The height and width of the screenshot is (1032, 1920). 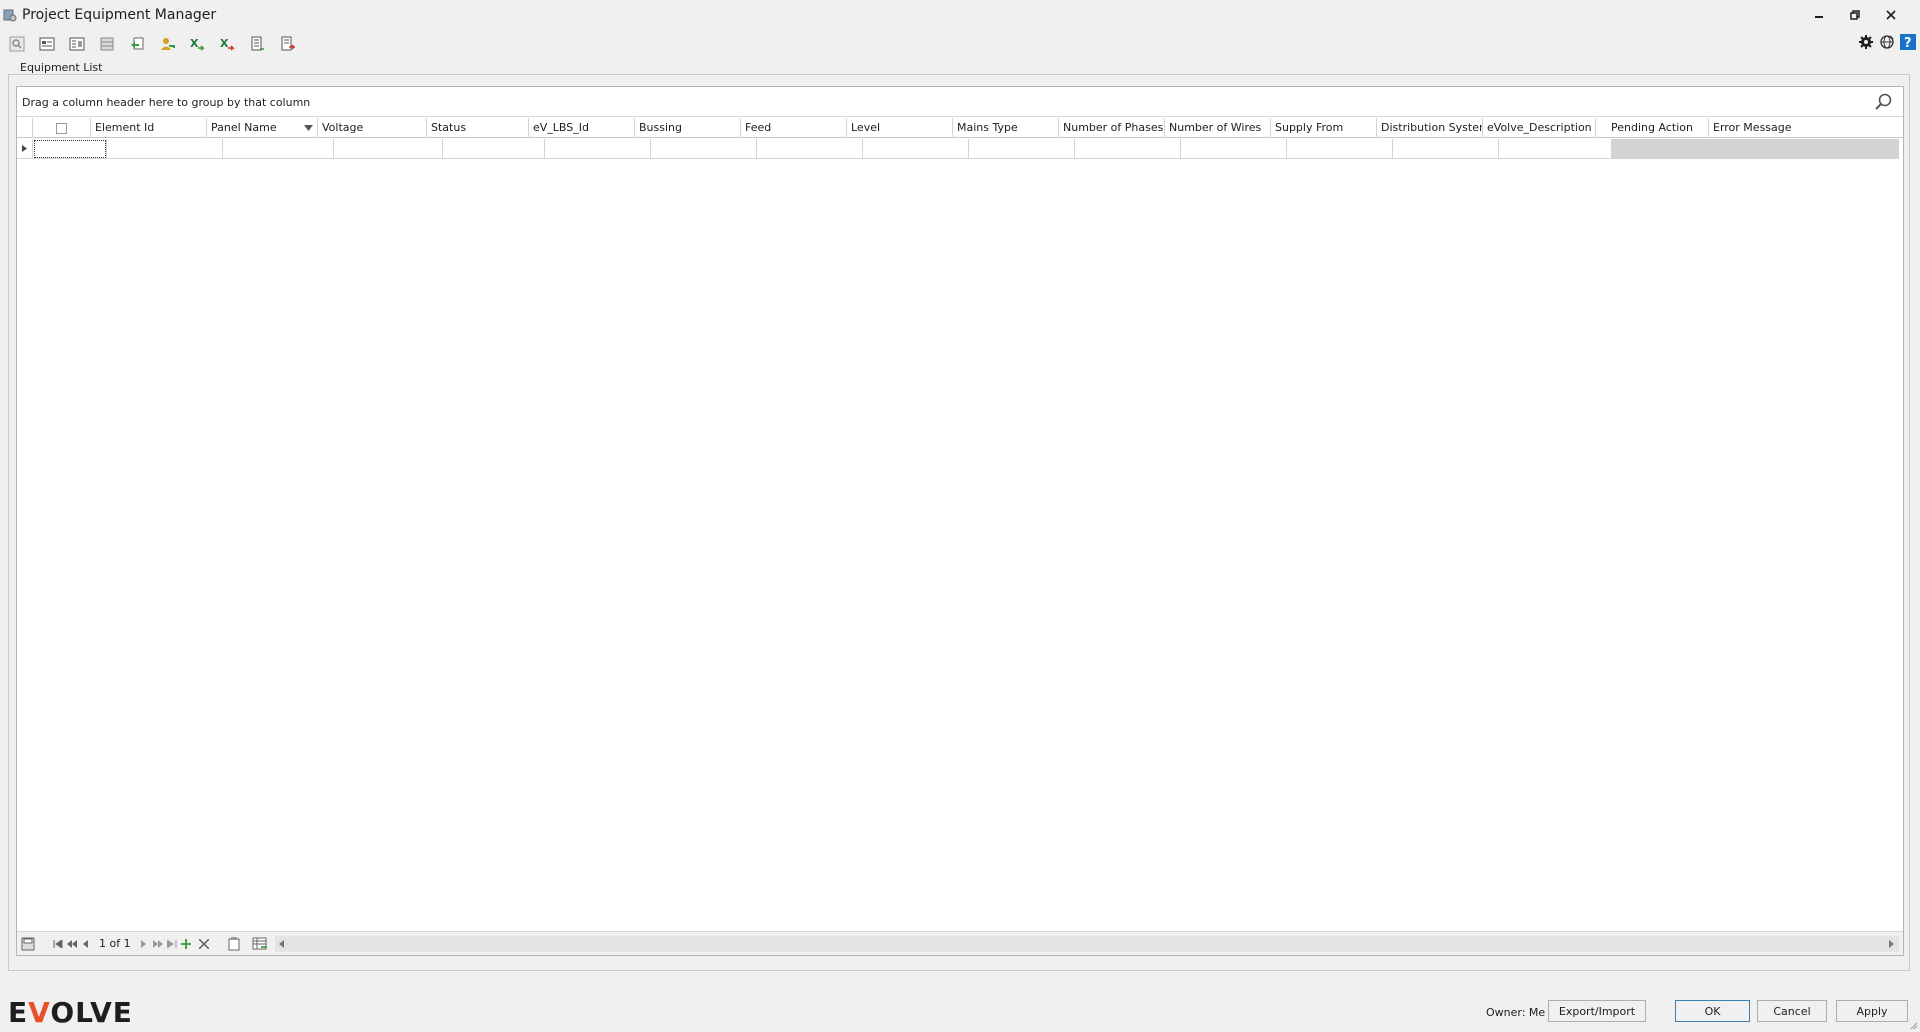 What do you see at coordinates (688, 128) in the screenshot?
I see `column-header-bussing: Bussing` at bounding box center [688, 128].